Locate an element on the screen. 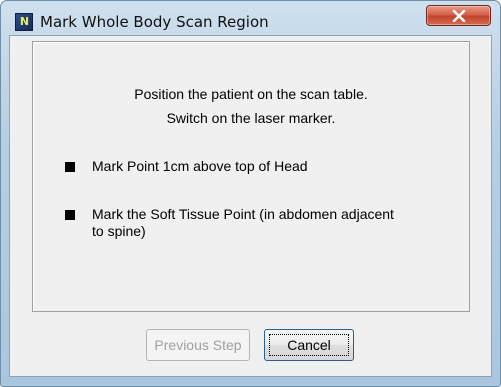 This screenshot has height=387, width=501. cancel-button: Cancel is located at coordinates (309, 345).